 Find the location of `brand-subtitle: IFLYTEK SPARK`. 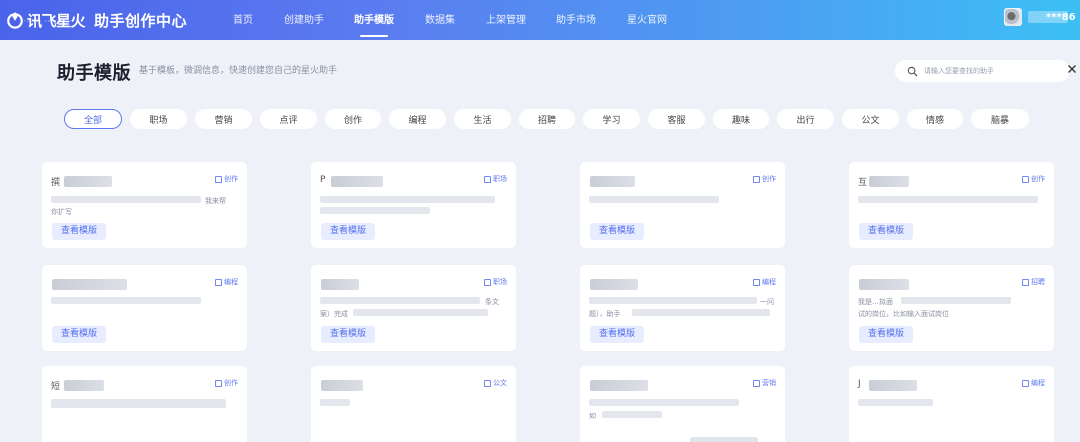

brand-subtitle: IFLYTEK SPARK is located at coordinates (41, 21).